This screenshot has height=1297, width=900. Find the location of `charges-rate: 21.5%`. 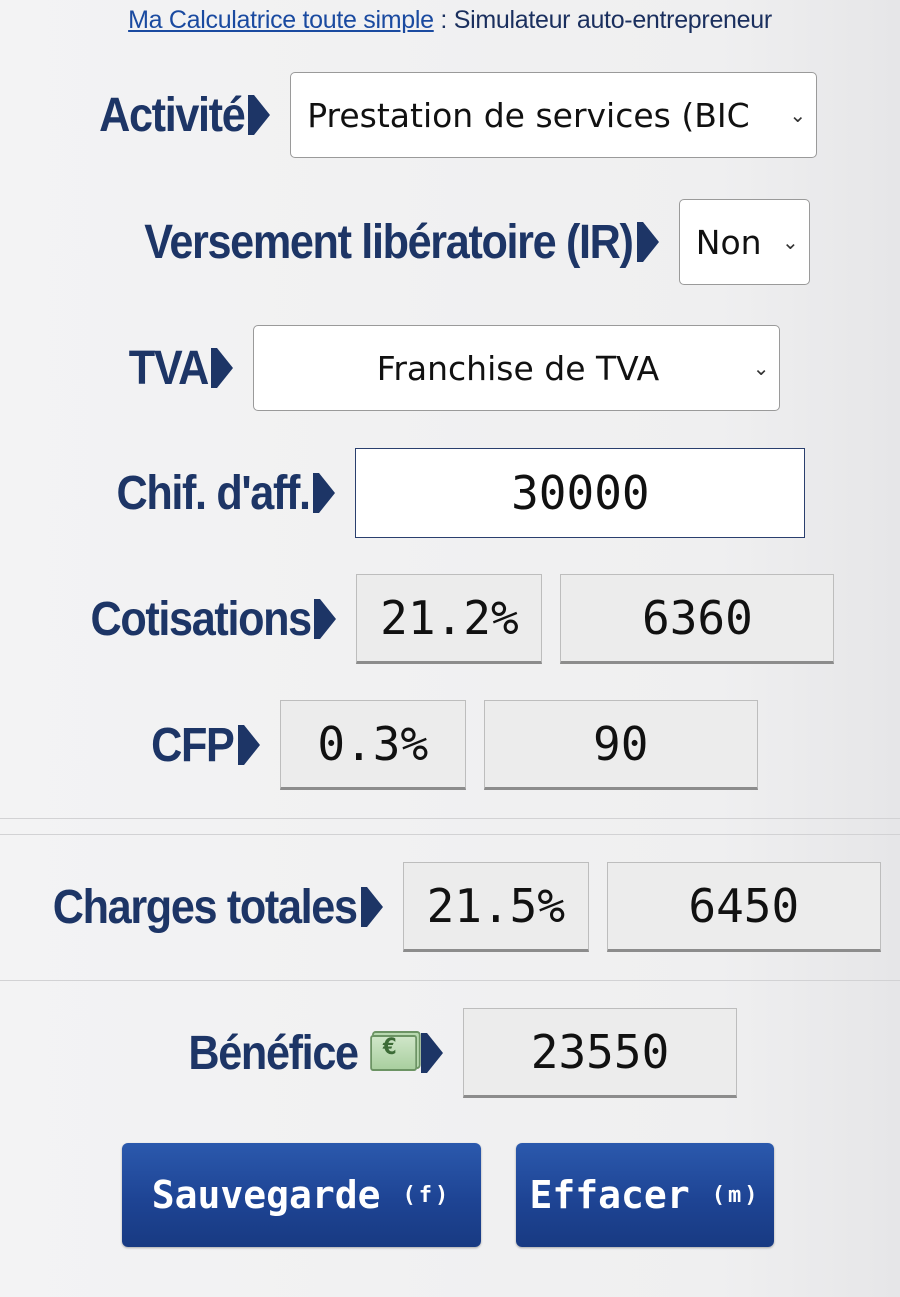

charges-rate: 21.5% is located at coordinates (495, 907).